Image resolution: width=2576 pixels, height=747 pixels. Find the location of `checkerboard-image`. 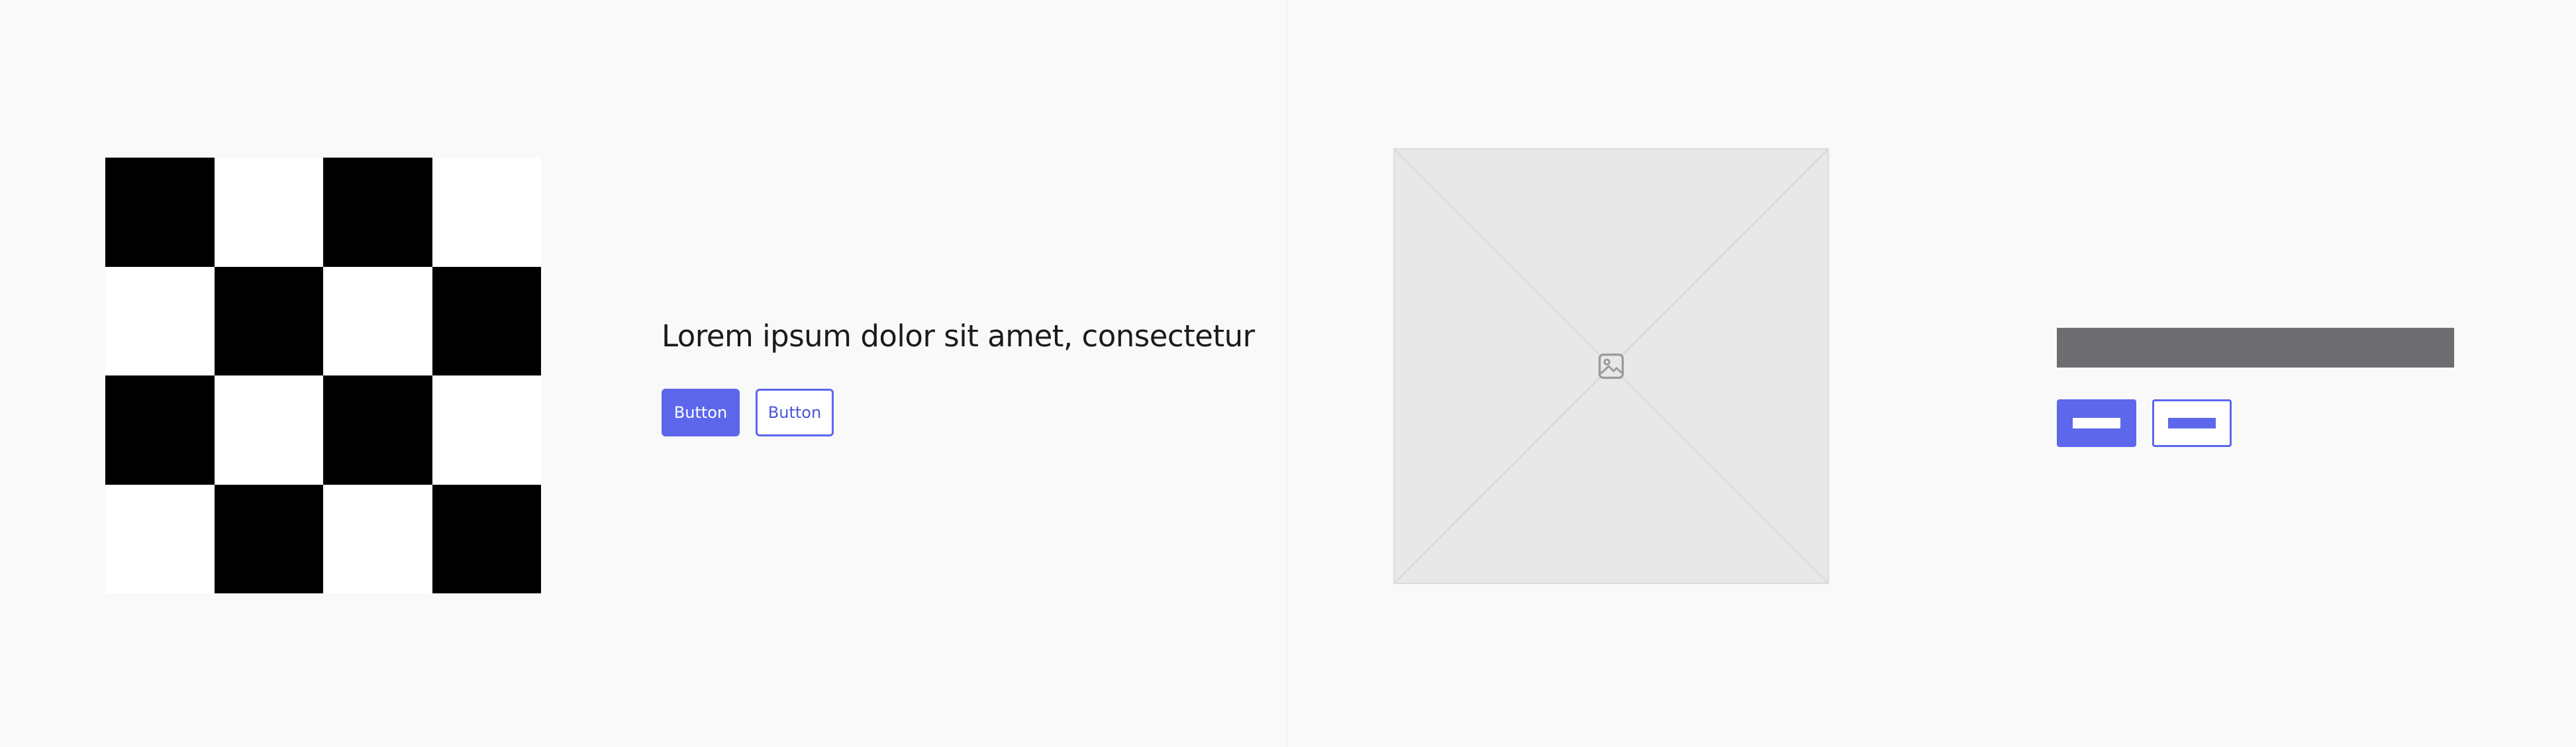

checkerboard-image is located at coordinates (323, 375).